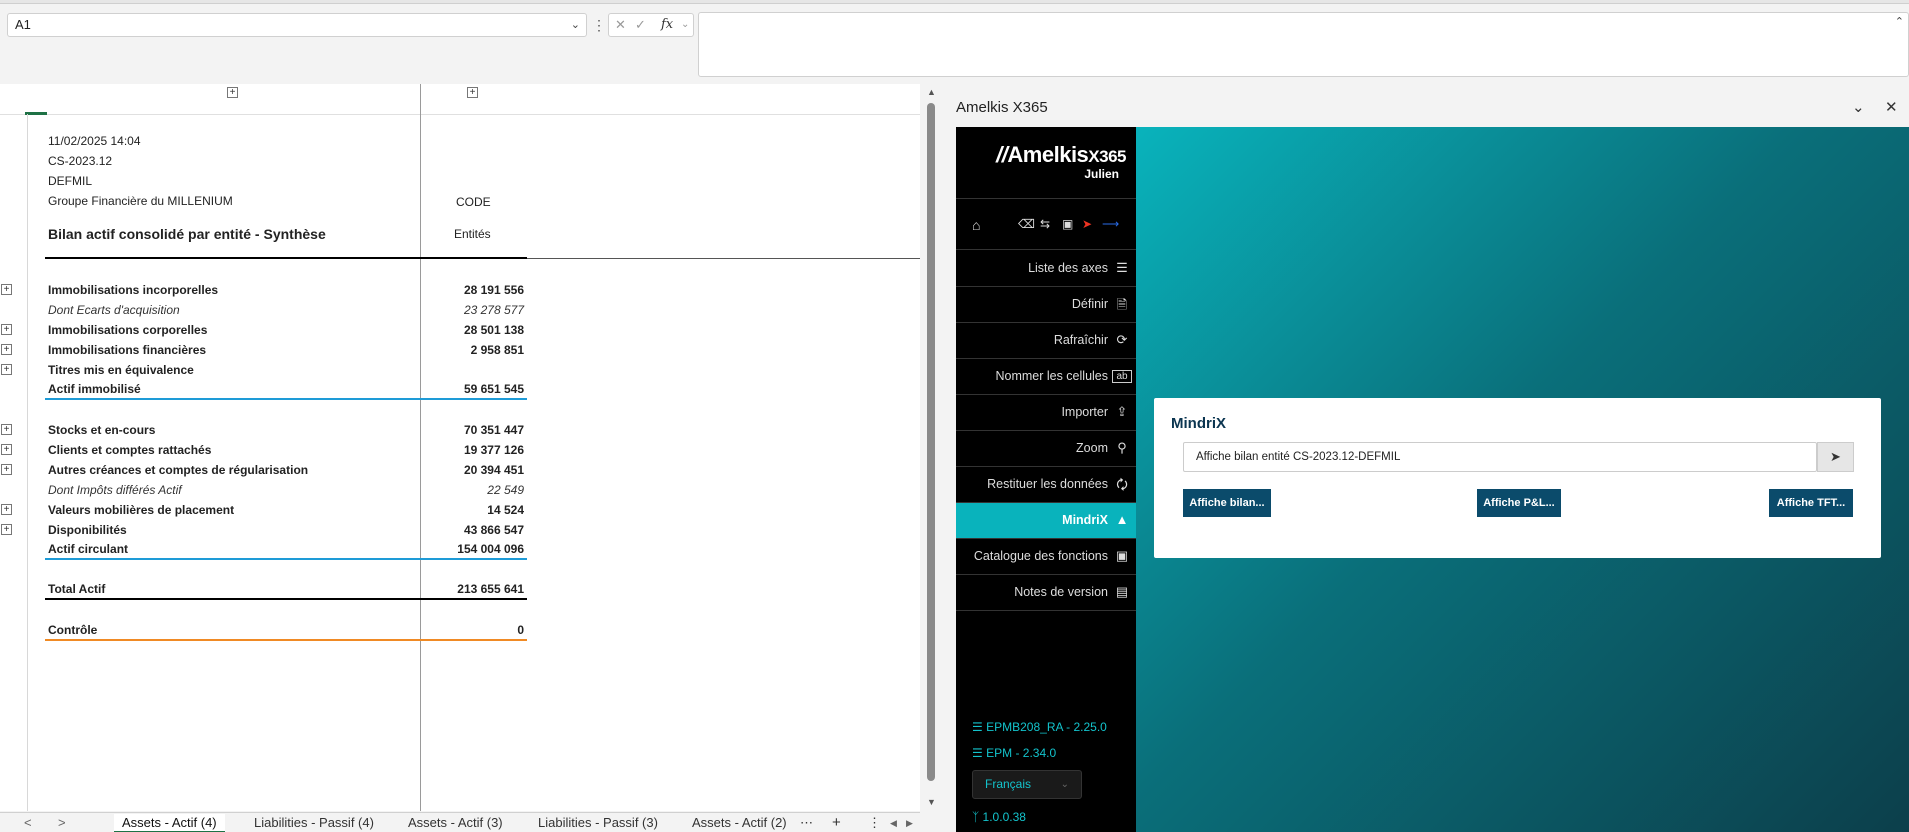  What do you see at coordinates (893, 823) in the screenshot?
I see `scroll-left-icon: ◀` at bounding box center [893, 823].